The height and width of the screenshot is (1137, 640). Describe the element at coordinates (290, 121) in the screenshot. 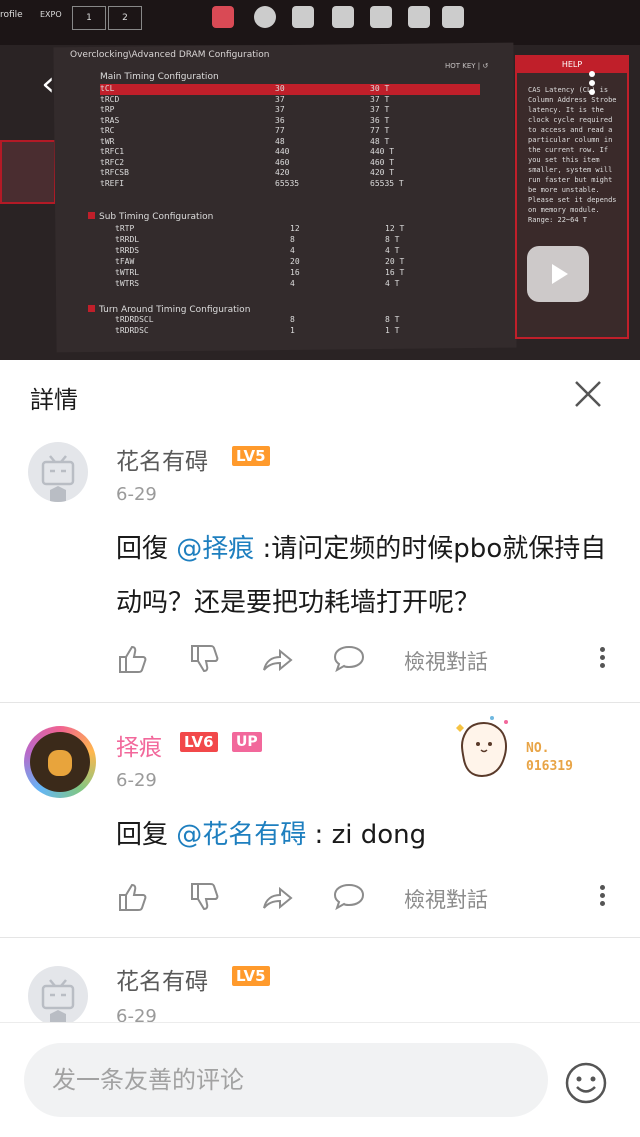

I see `timing-row: tRAS 36 36 T` at that location.